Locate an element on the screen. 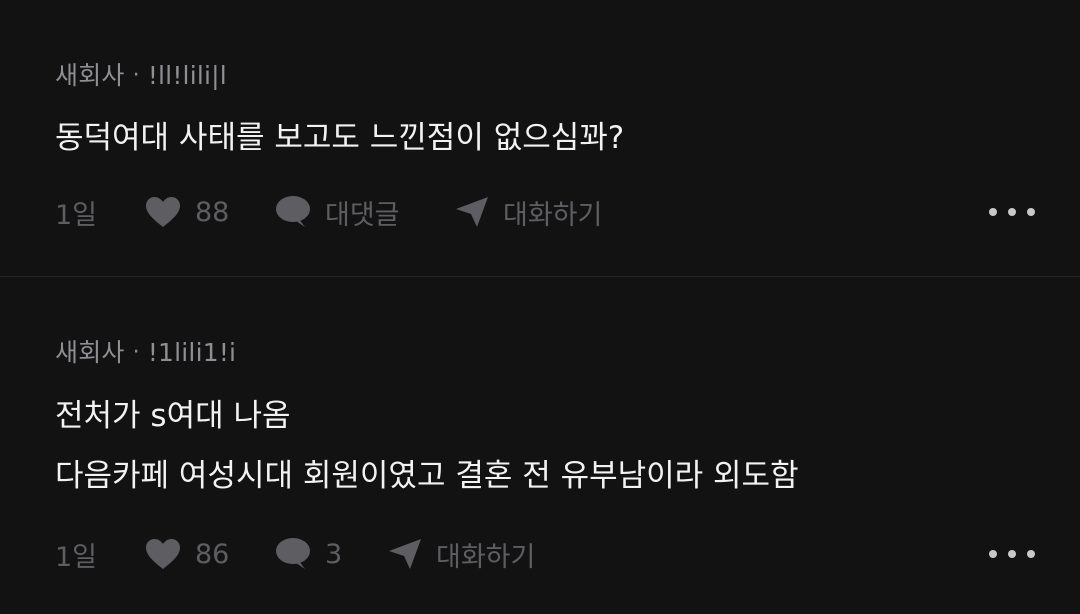  comment-text-line: 전처가 s여대 나옴 is located at coordinates (173, 416).